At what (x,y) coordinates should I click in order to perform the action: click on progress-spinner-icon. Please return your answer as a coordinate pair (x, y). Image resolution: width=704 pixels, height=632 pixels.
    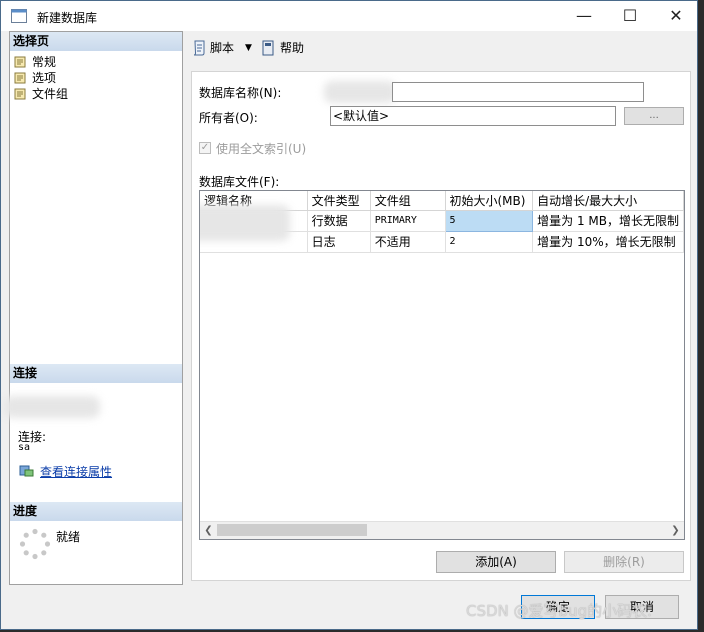
    Looking at the image, I should click on (35, 544).